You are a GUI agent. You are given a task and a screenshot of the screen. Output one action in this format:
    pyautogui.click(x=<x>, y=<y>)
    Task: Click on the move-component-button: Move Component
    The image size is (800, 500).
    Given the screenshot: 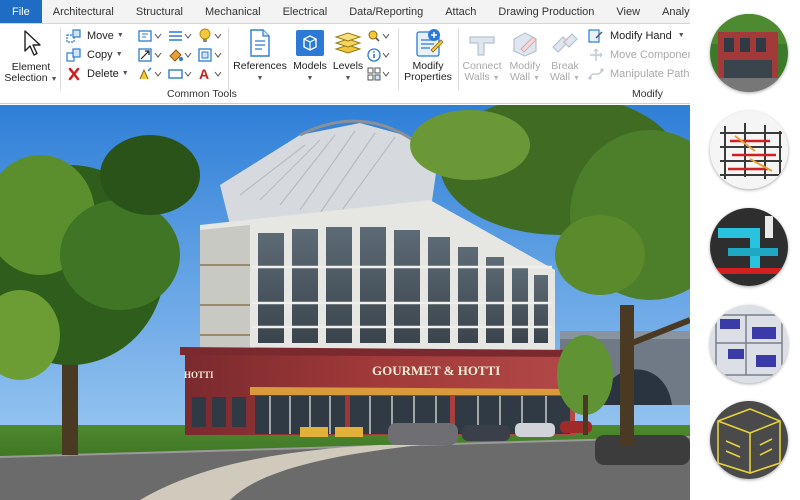 What is the action you would take?
    pyautogui.click(x=642, y=55)
    